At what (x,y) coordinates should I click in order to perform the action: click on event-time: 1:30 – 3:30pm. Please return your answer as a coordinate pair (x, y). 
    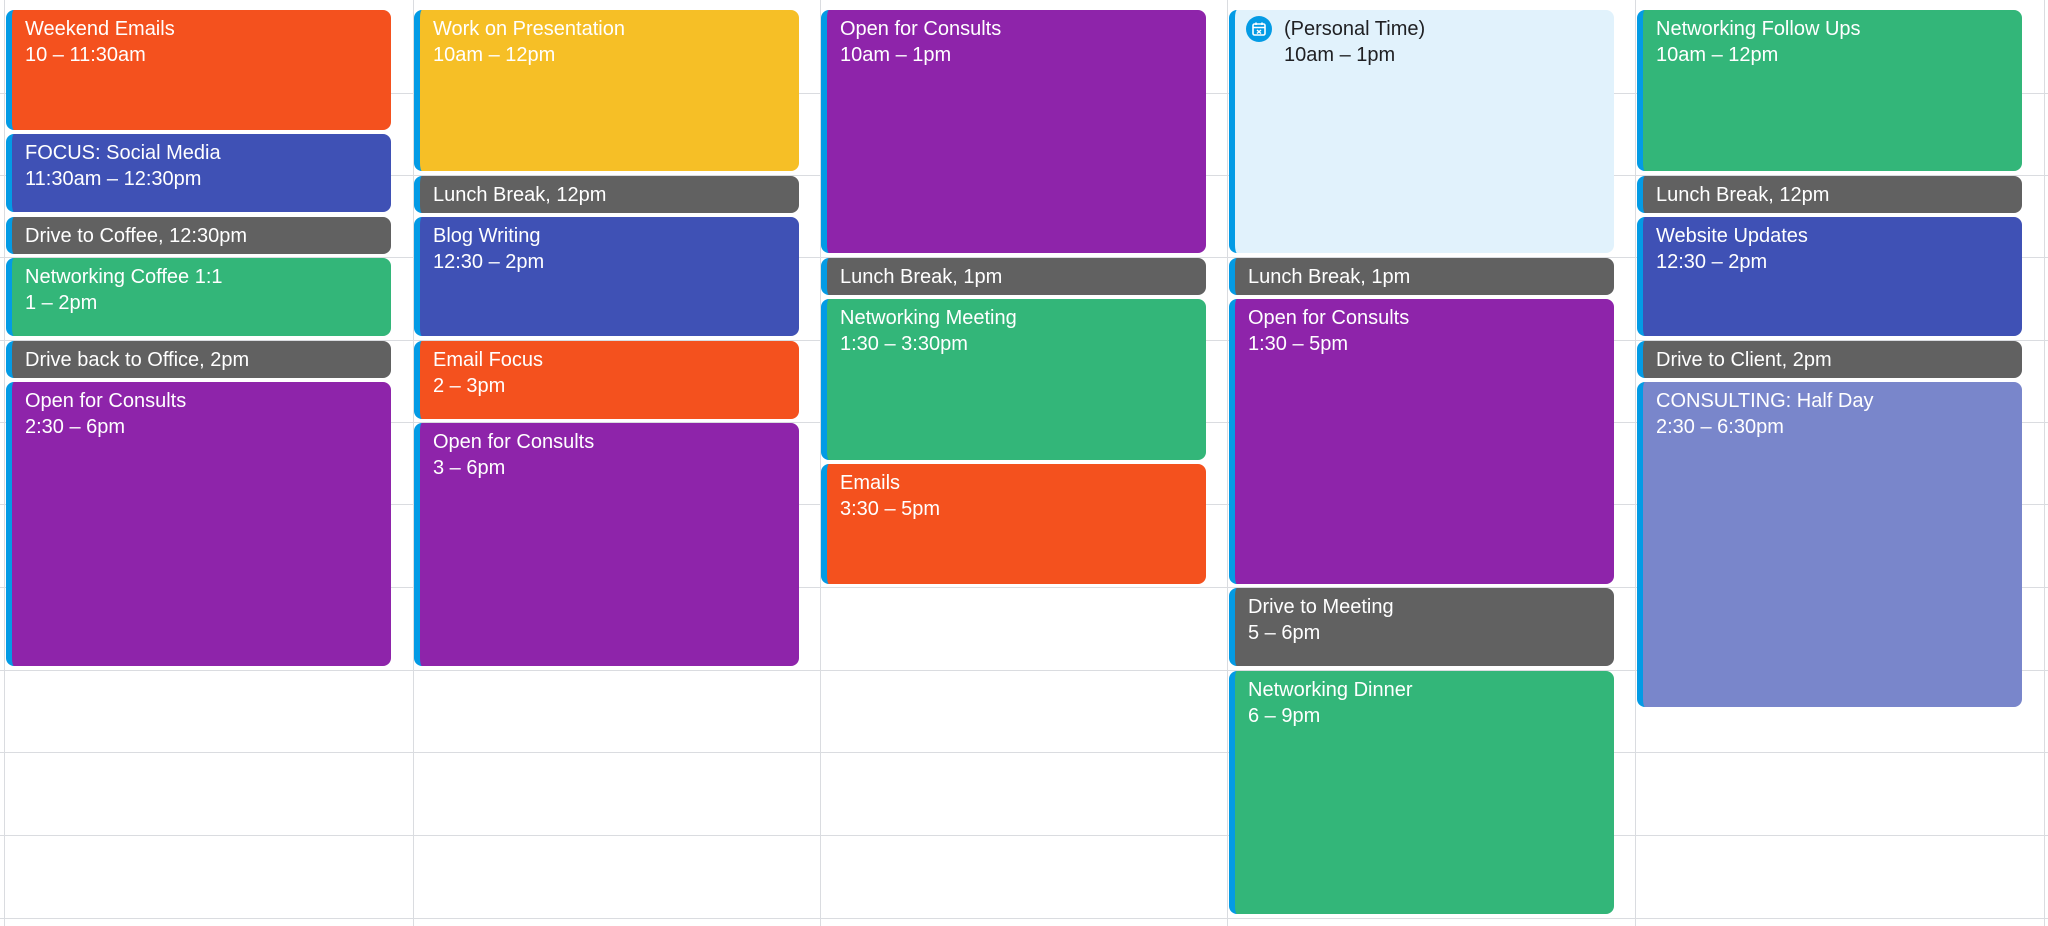
    Looking at the image, I should click on (904, 344).